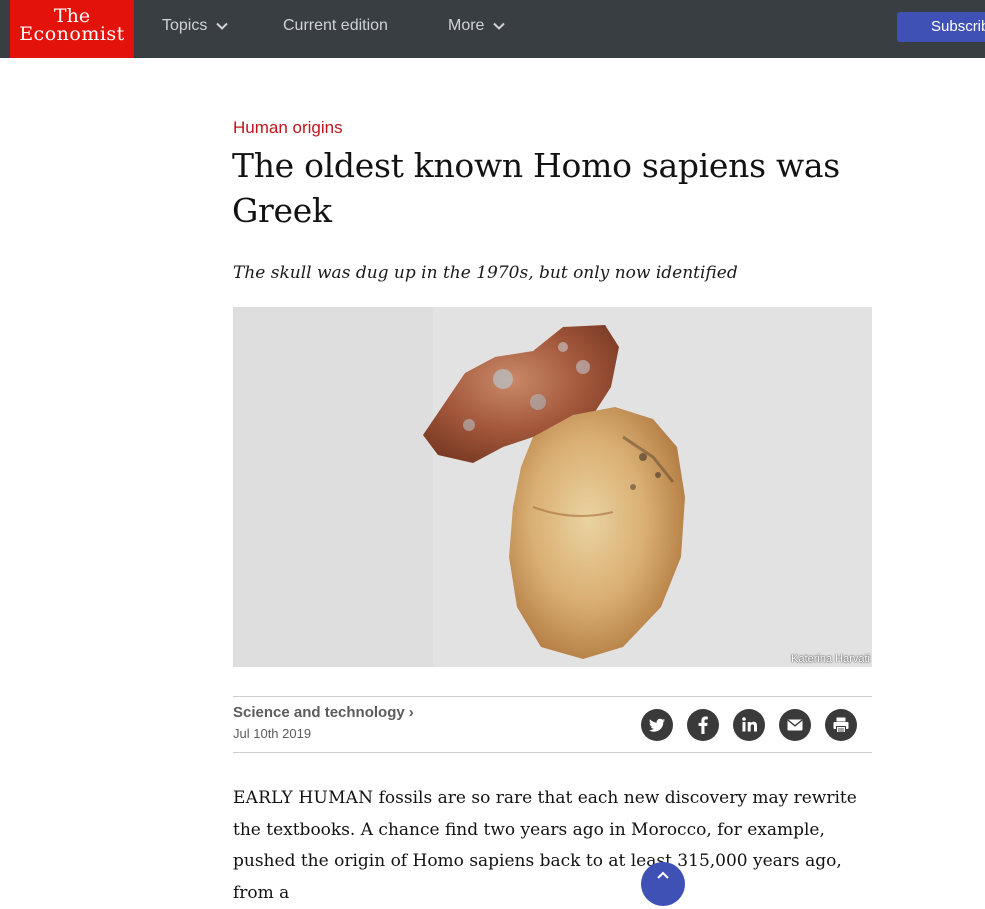 This screenshot has height=909, width=985. I want to click on chevron-right-icon: ›, so click(411, 712).